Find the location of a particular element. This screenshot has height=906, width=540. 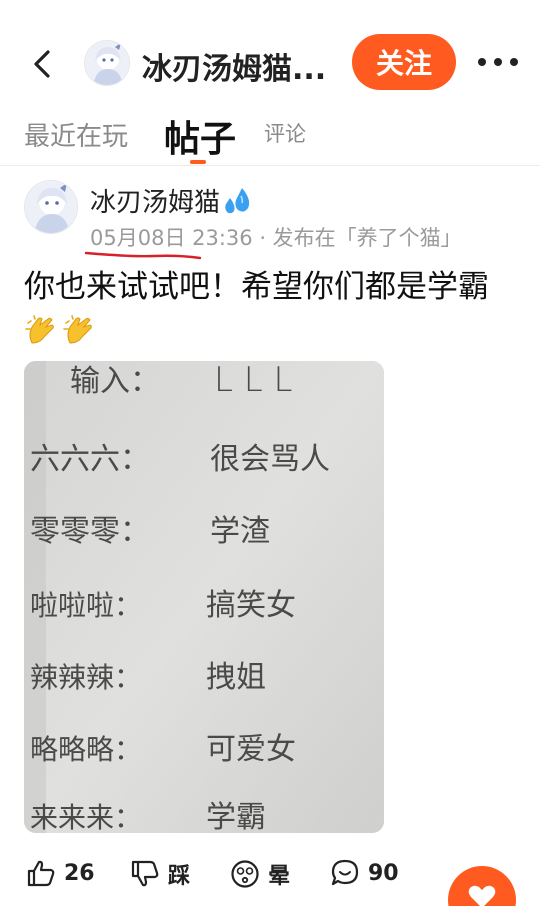

date-underline-mark is located at coordinates (143, 253).